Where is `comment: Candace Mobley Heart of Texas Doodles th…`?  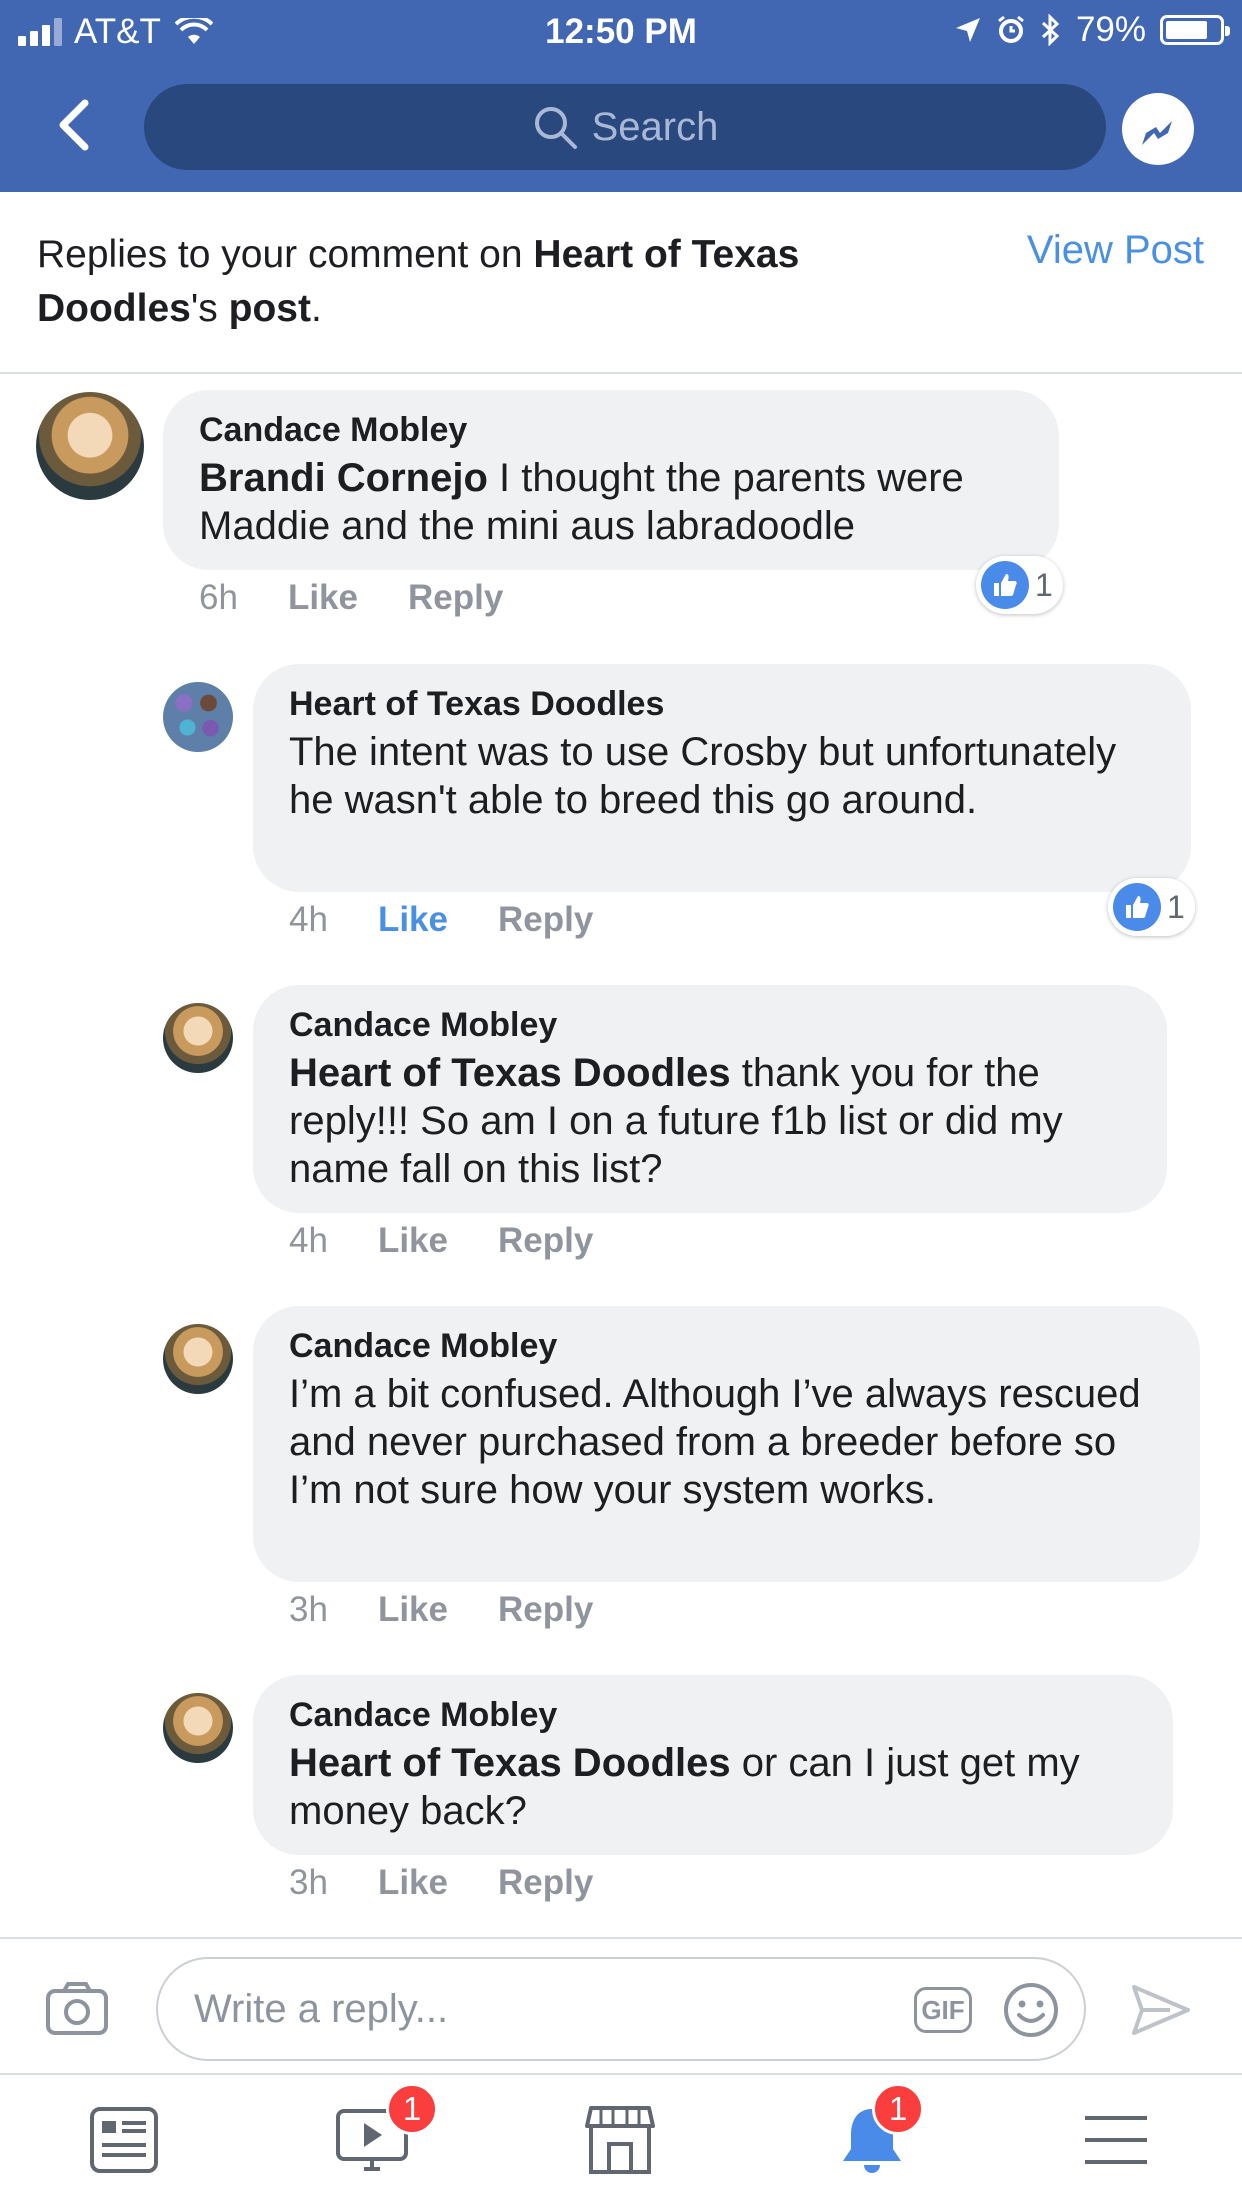 comment: Candace Mobley Heart of Texas Doodles th… is located at coordinates (621, 1125).